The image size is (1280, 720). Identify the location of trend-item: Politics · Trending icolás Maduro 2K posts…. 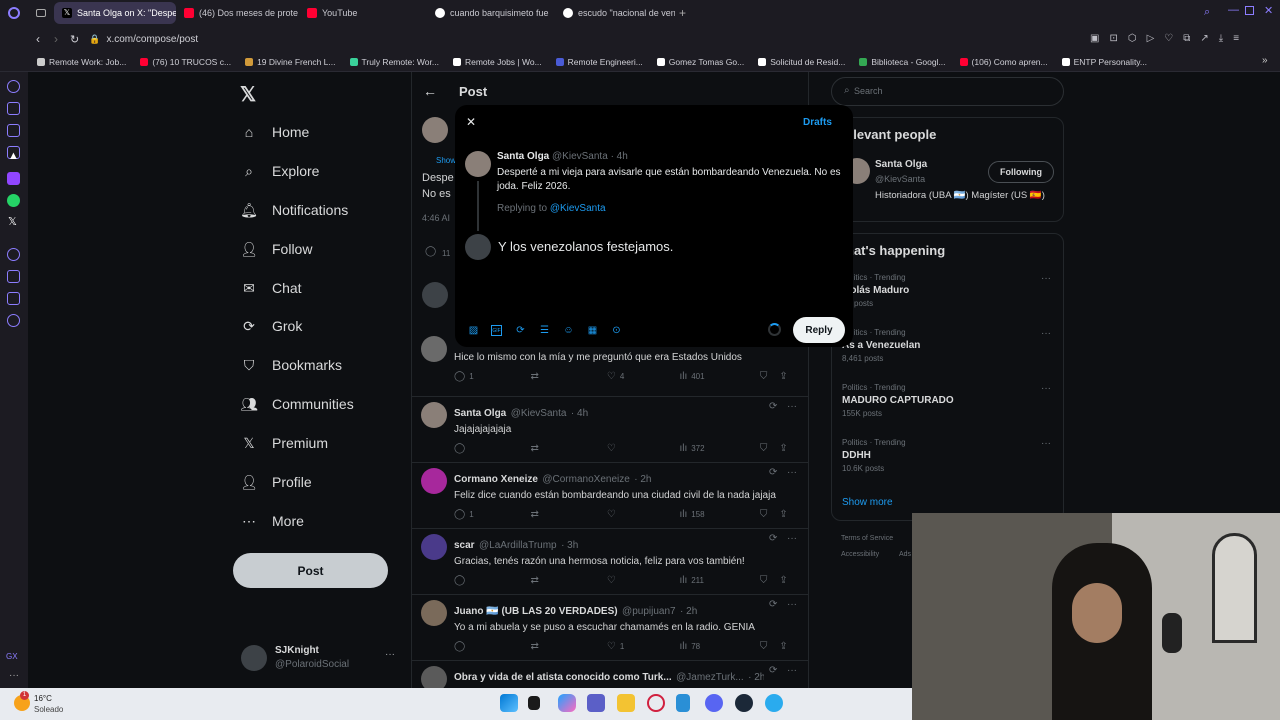
(947, 290).